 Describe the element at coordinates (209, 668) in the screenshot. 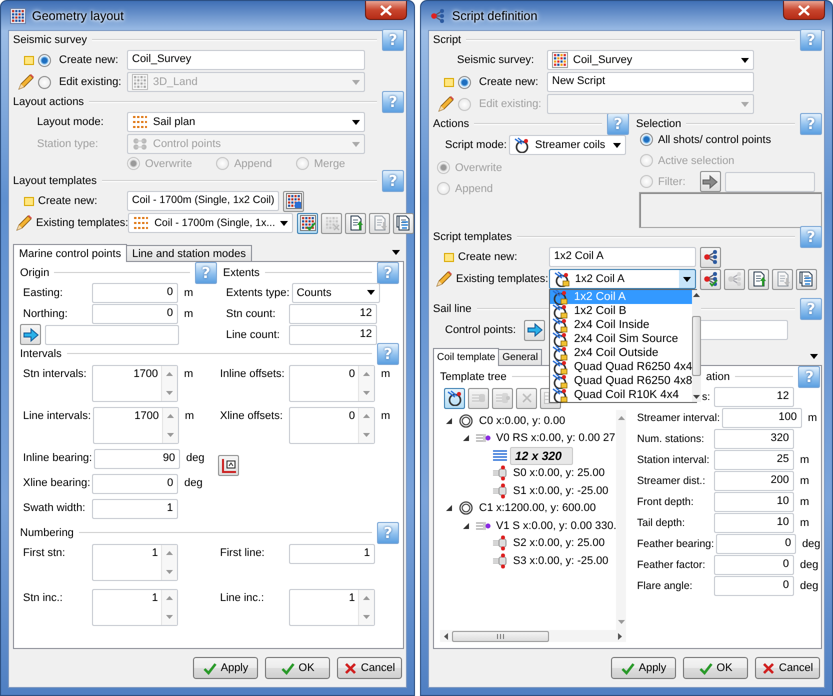

I see `check-icon` at that location.